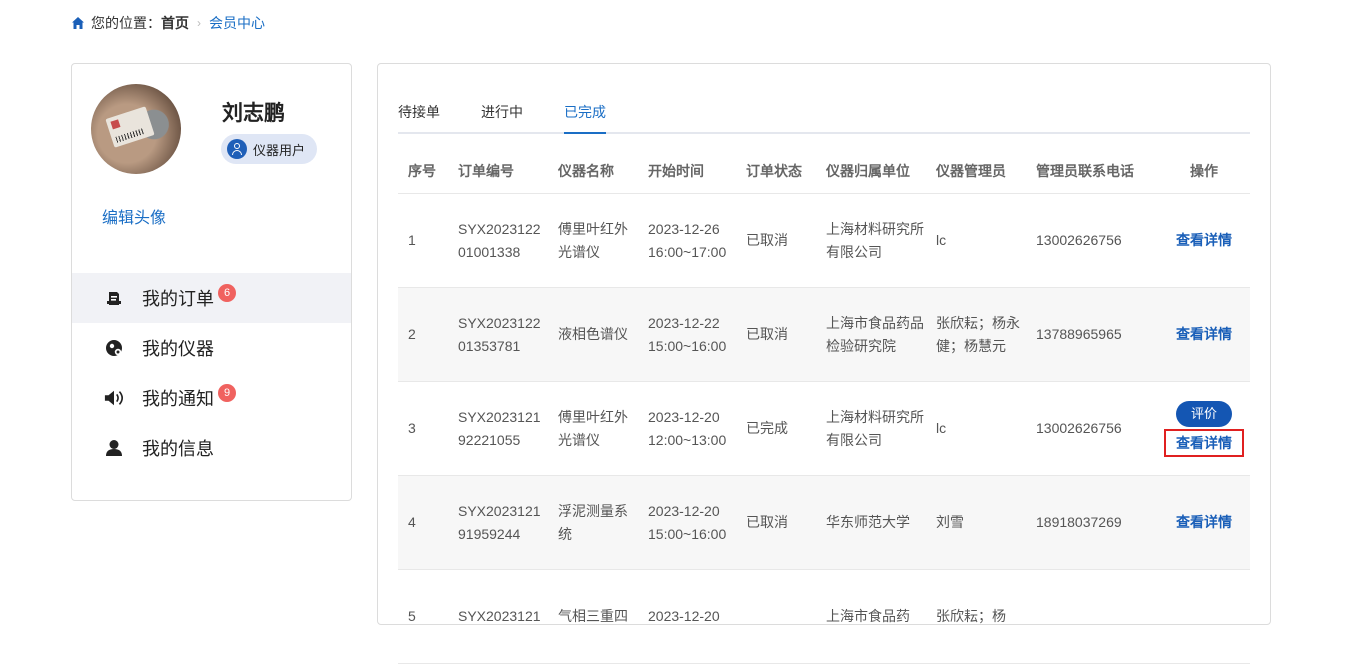 The height and width of the screenshot is (664, 1345). Describe the element at coordinates (423, 616) in the screenshot. I see `cell-no: 5` at that location.